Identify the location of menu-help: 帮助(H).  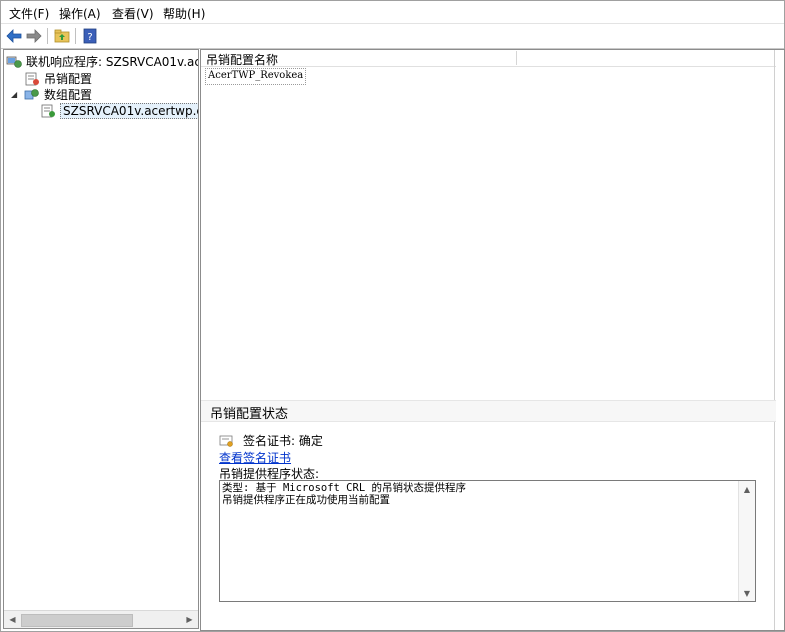
(184, 13).